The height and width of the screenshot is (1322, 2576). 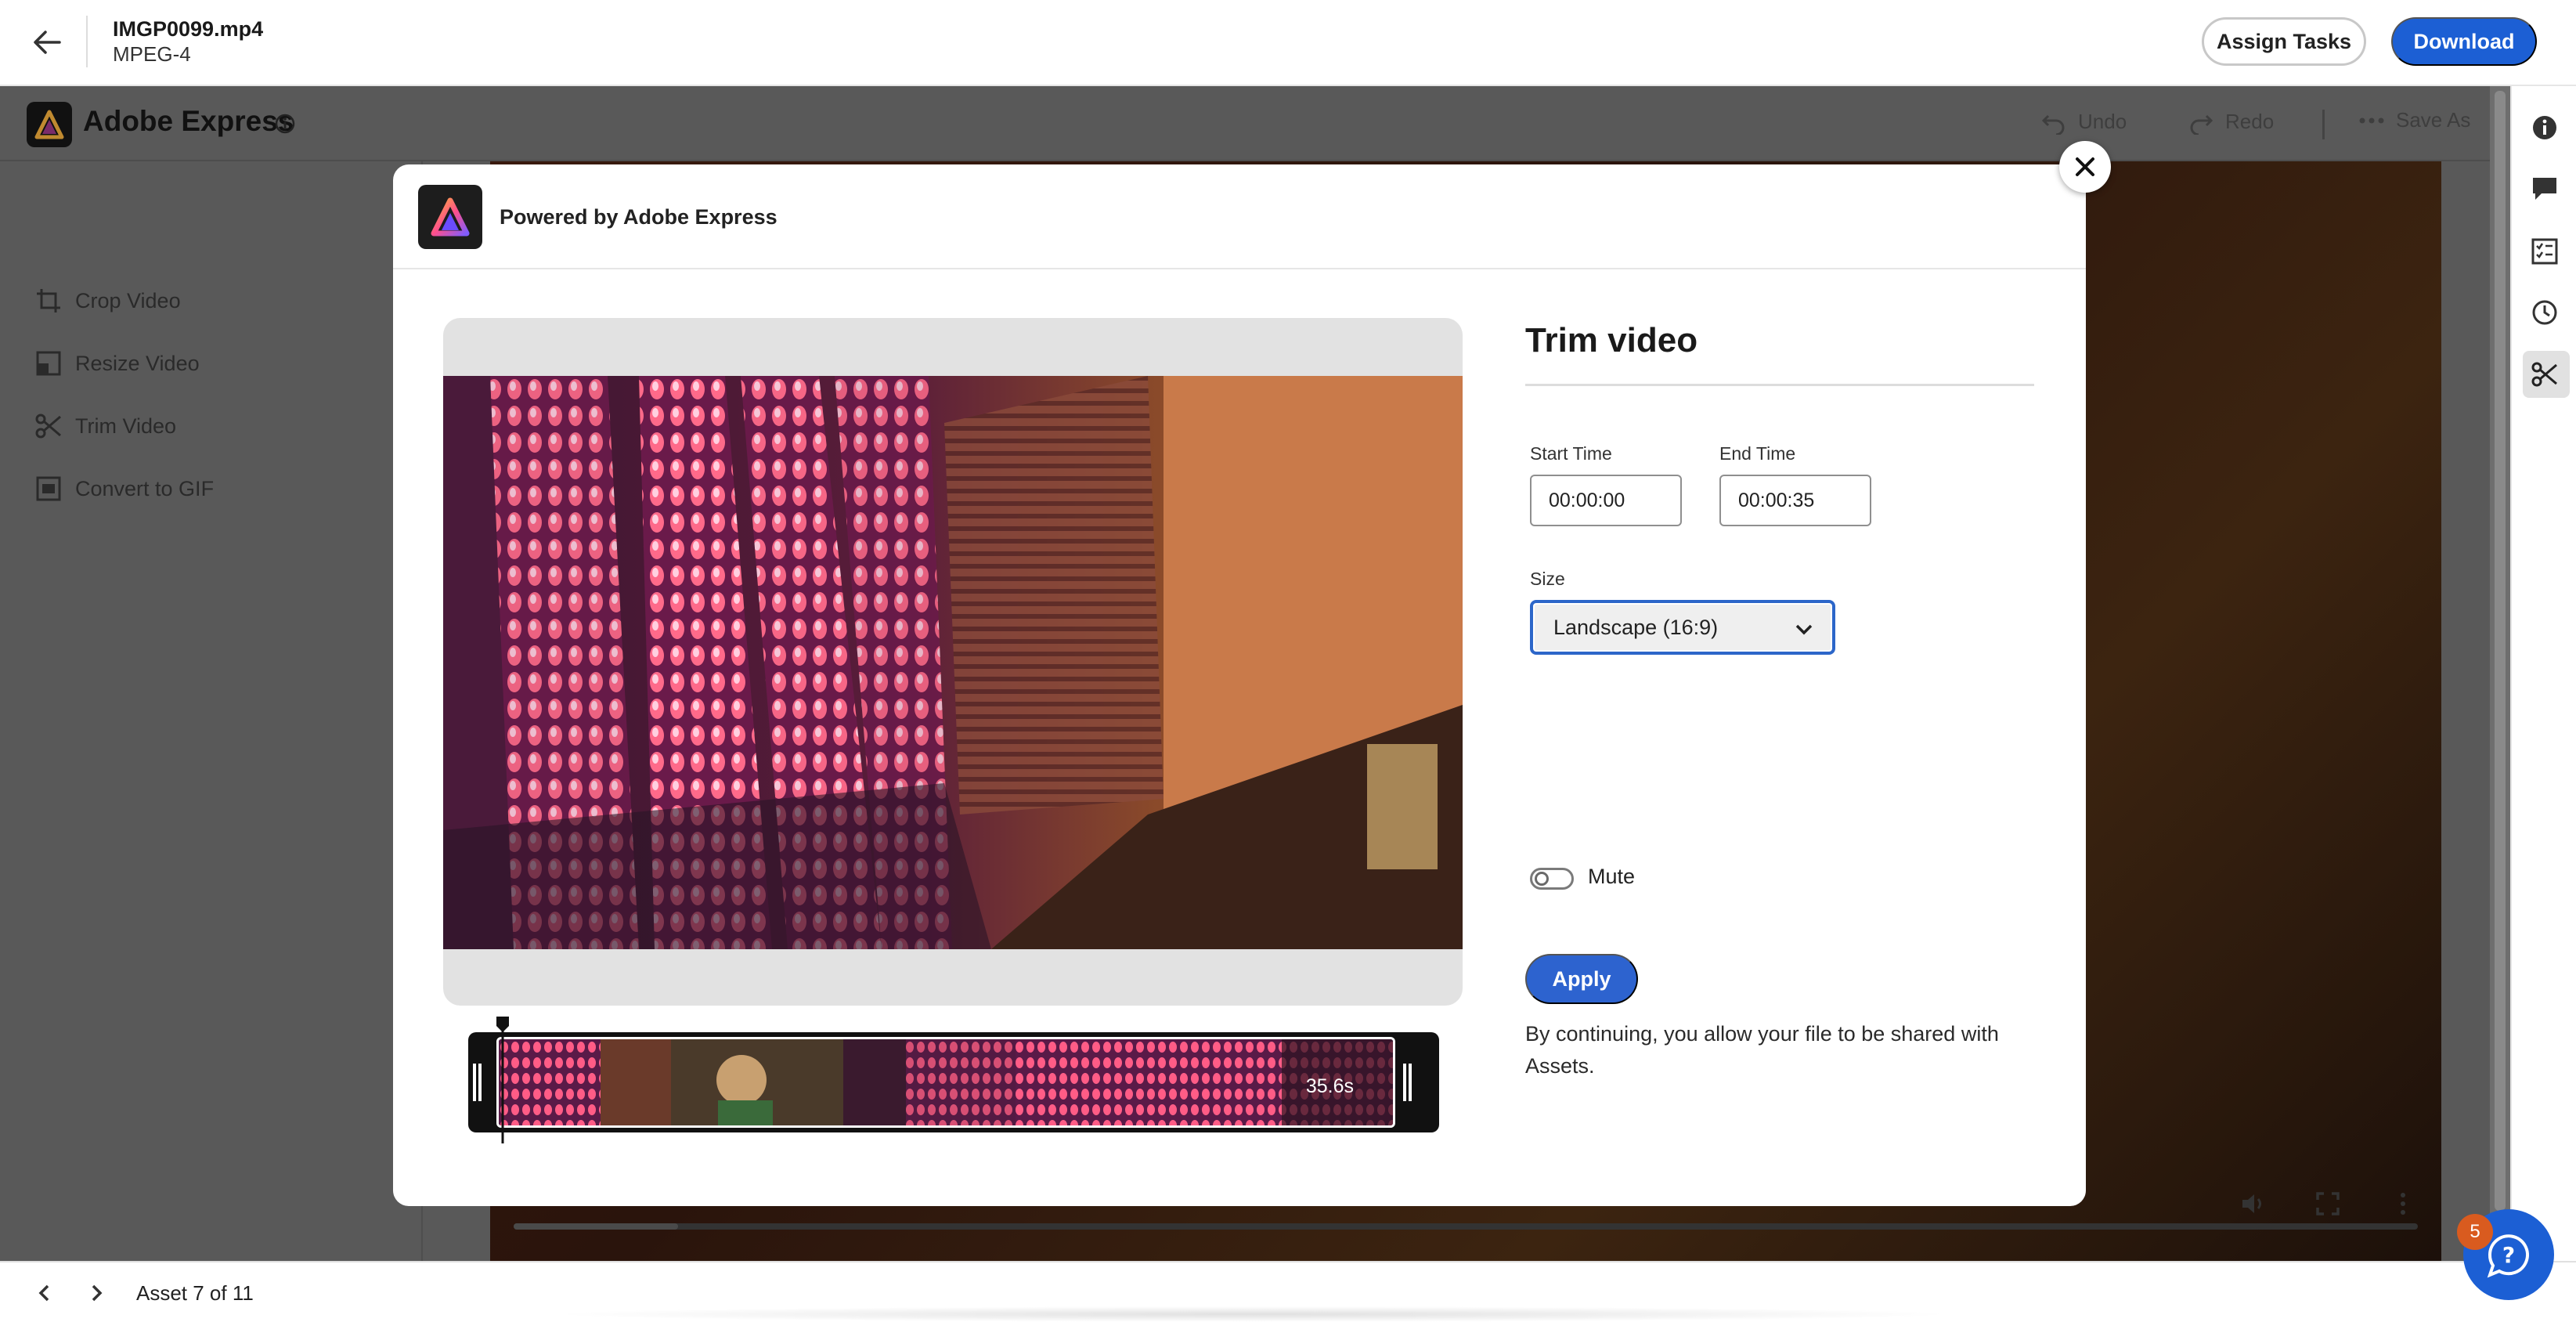 I want to click on volume-icon, so click(x=2252, y=1204).